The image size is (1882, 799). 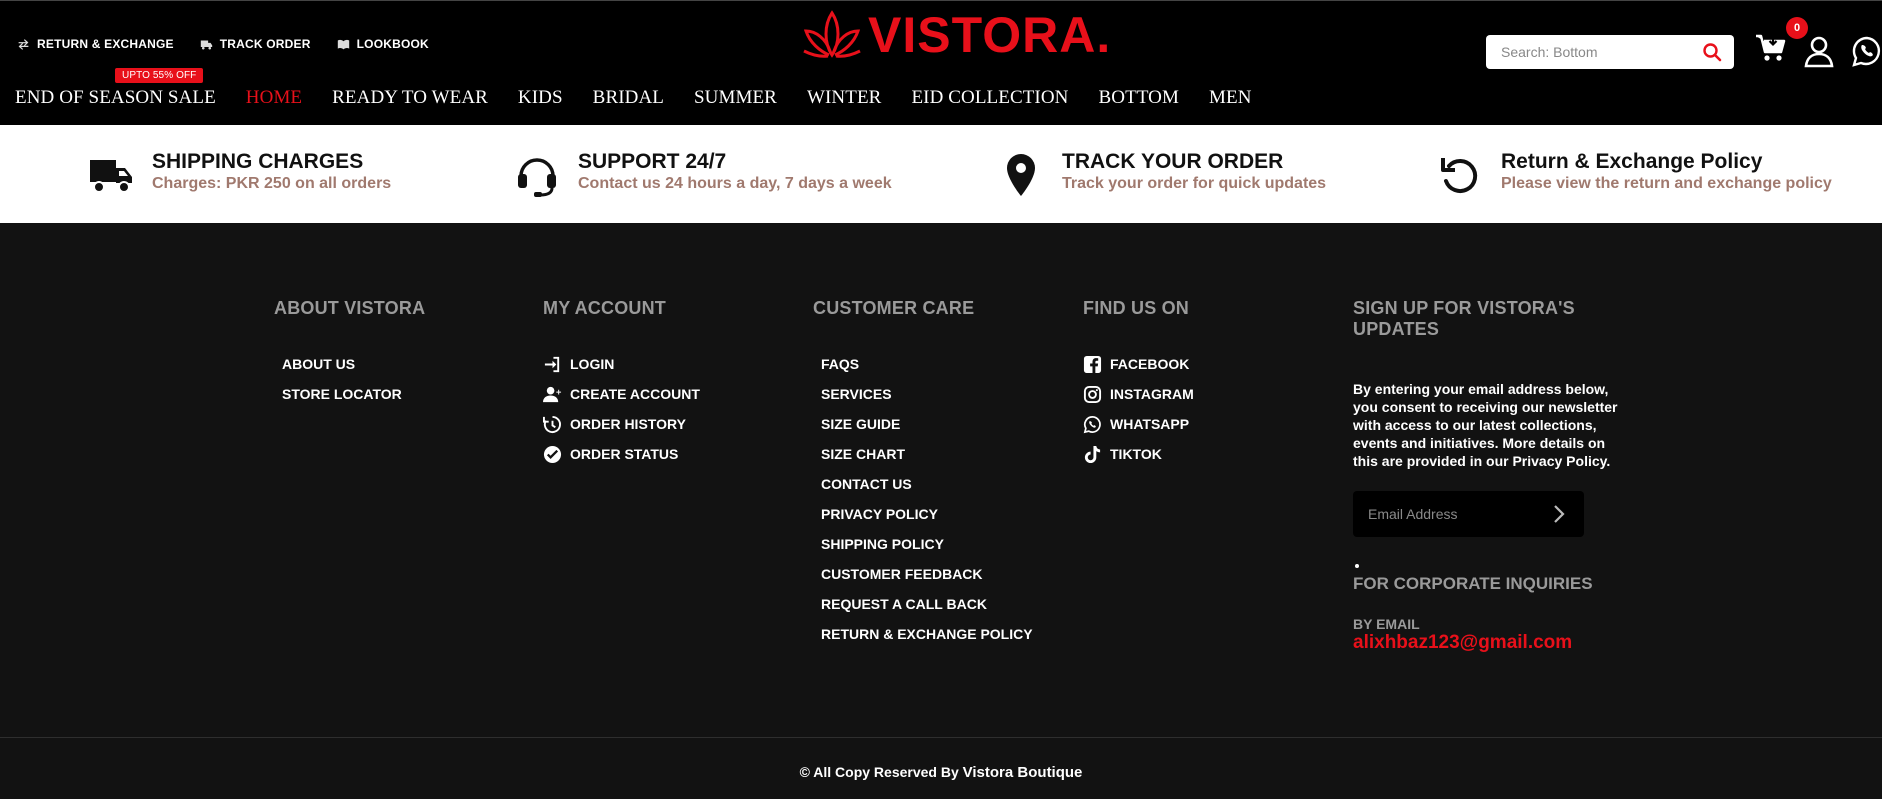 I want to click on add-user-icon, so click(x=552, y=394).